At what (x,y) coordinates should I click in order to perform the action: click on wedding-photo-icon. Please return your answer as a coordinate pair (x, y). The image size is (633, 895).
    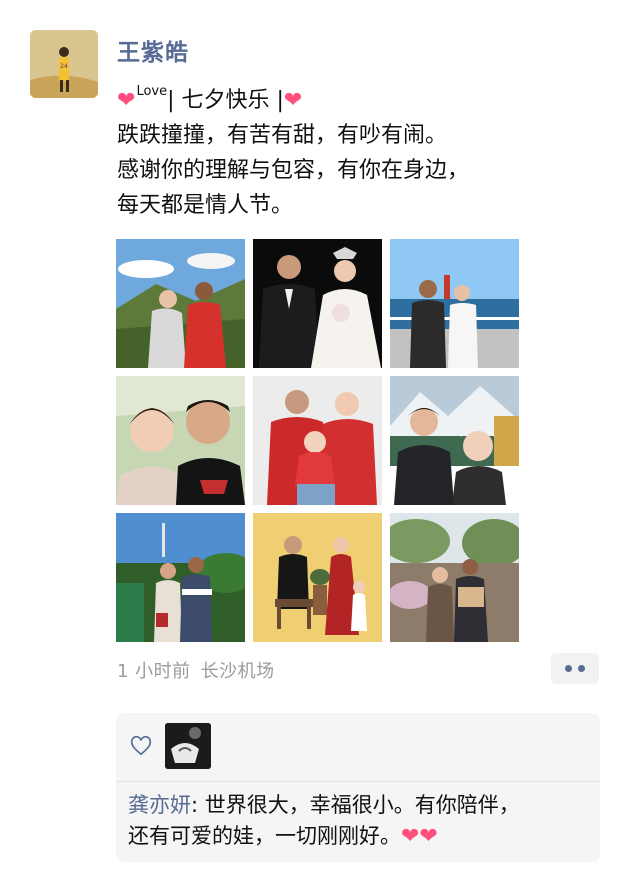
    Looking at the image, I should click on (317, 303).